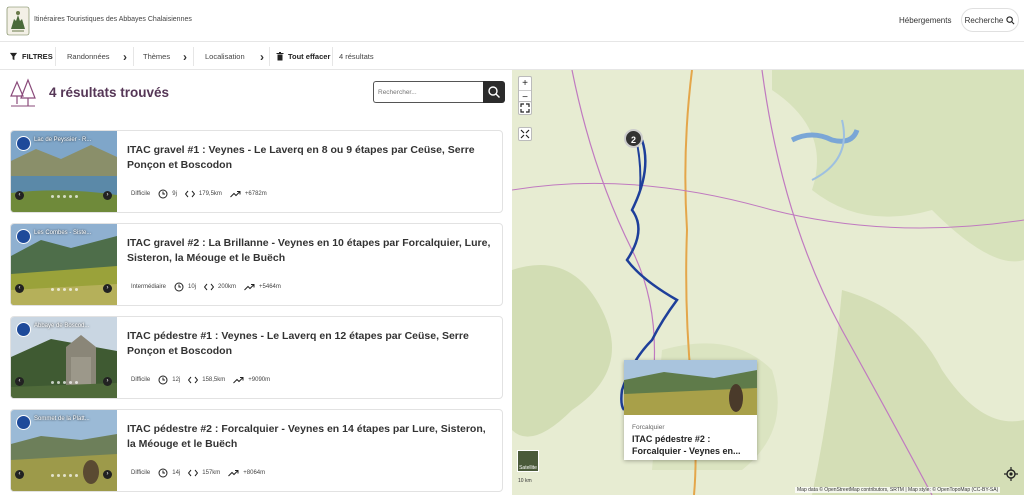 The width and height of the screenshot is (1024, 495). I want to click on results-search-button, so click(494, 92).